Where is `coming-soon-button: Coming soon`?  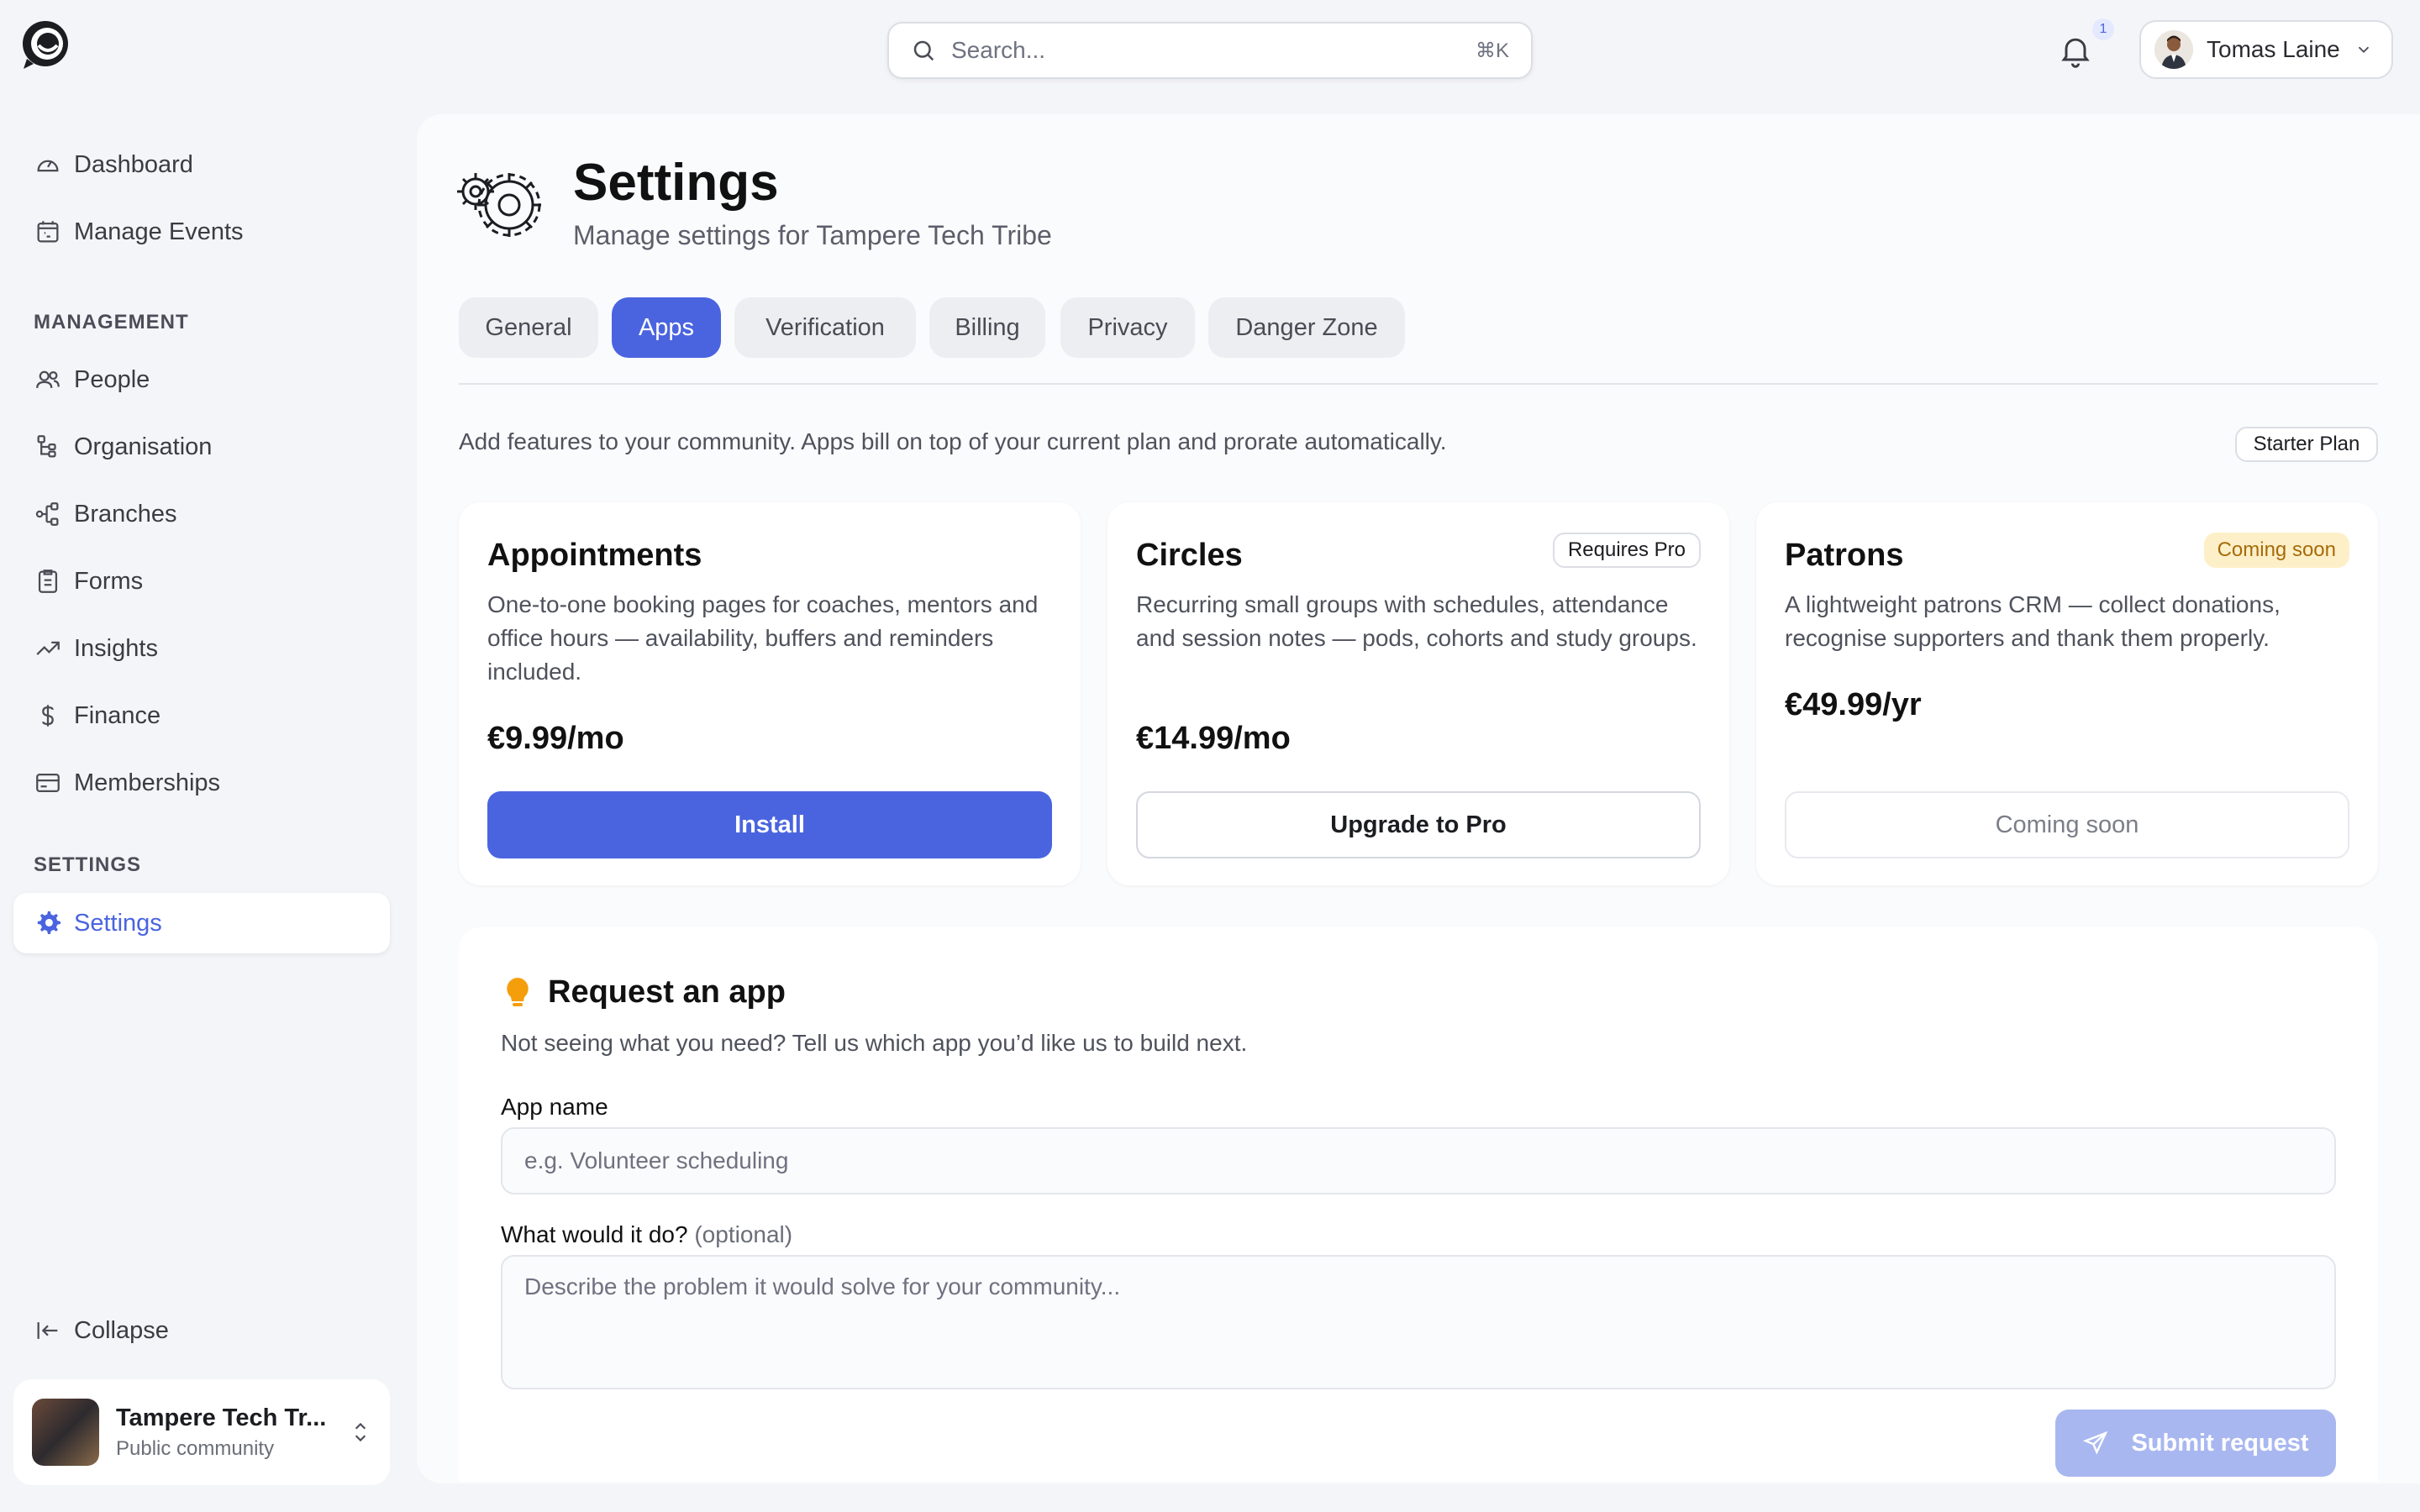 coming-soon-button: Coming soon is located at coordinates (2067, 824).